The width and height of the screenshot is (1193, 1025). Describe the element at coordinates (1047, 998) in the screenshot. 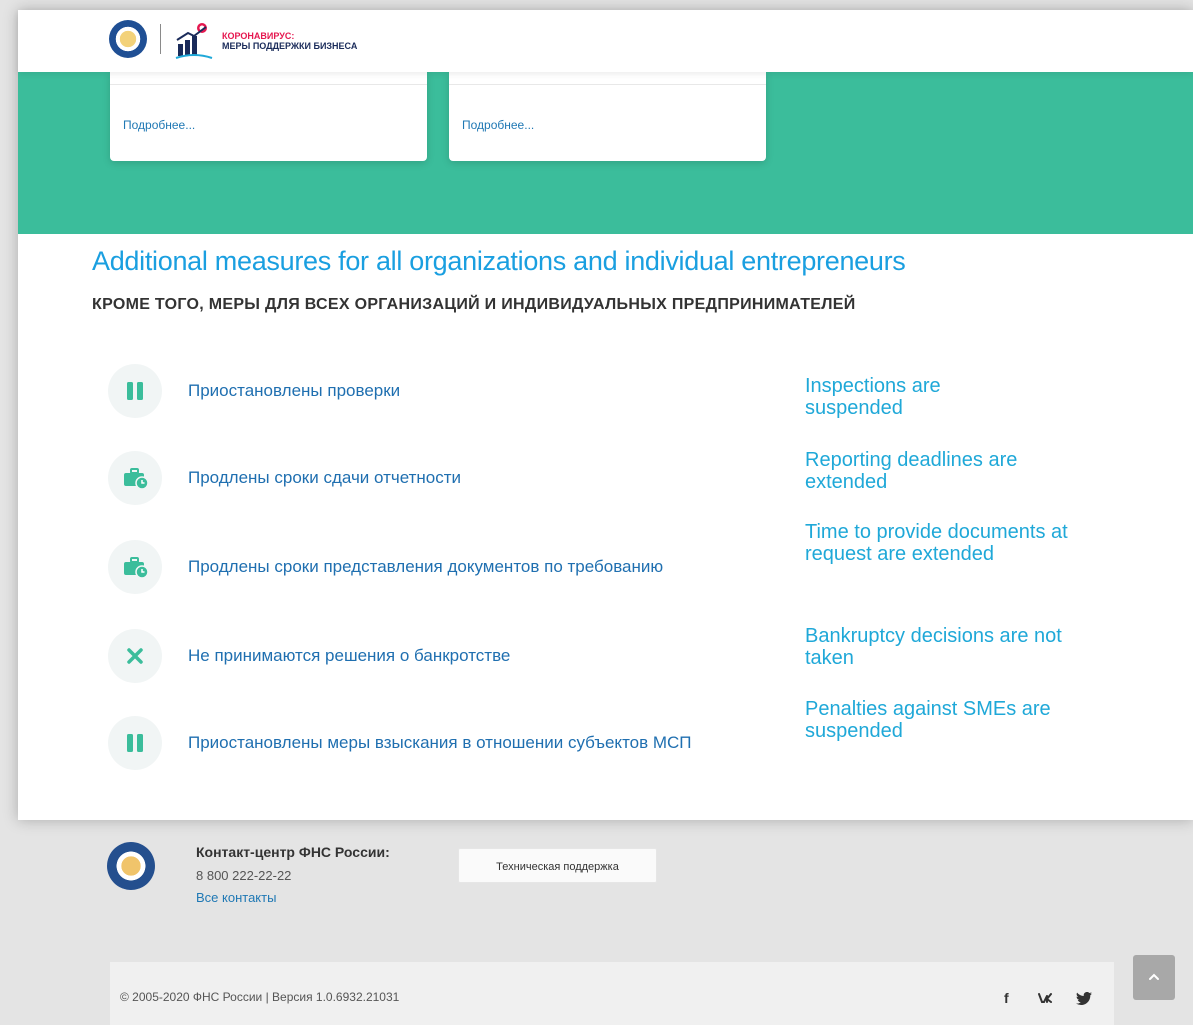

I see `vk-icon` at that location.